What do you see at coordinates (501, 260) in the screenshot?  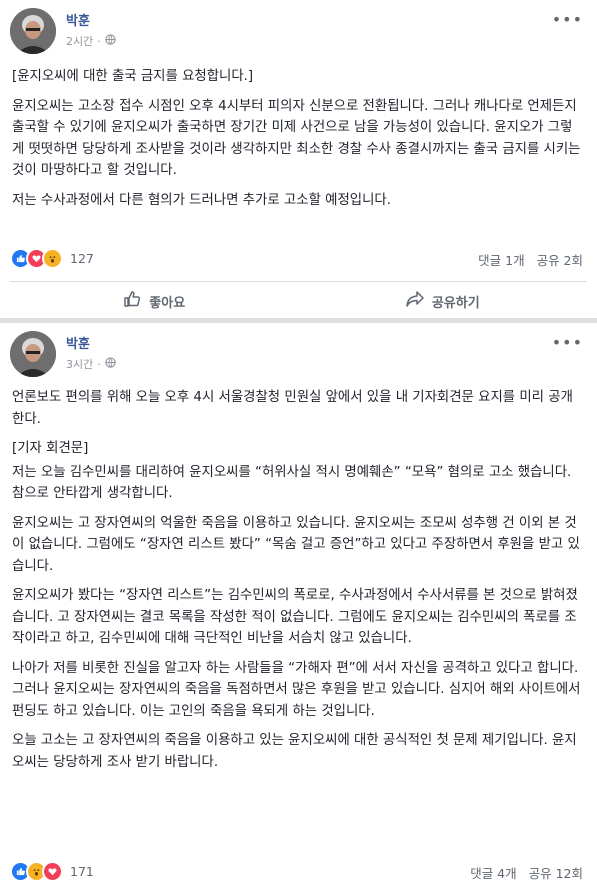 I see `comment-count: 댓글 1개` at bounding box center [501, 260].